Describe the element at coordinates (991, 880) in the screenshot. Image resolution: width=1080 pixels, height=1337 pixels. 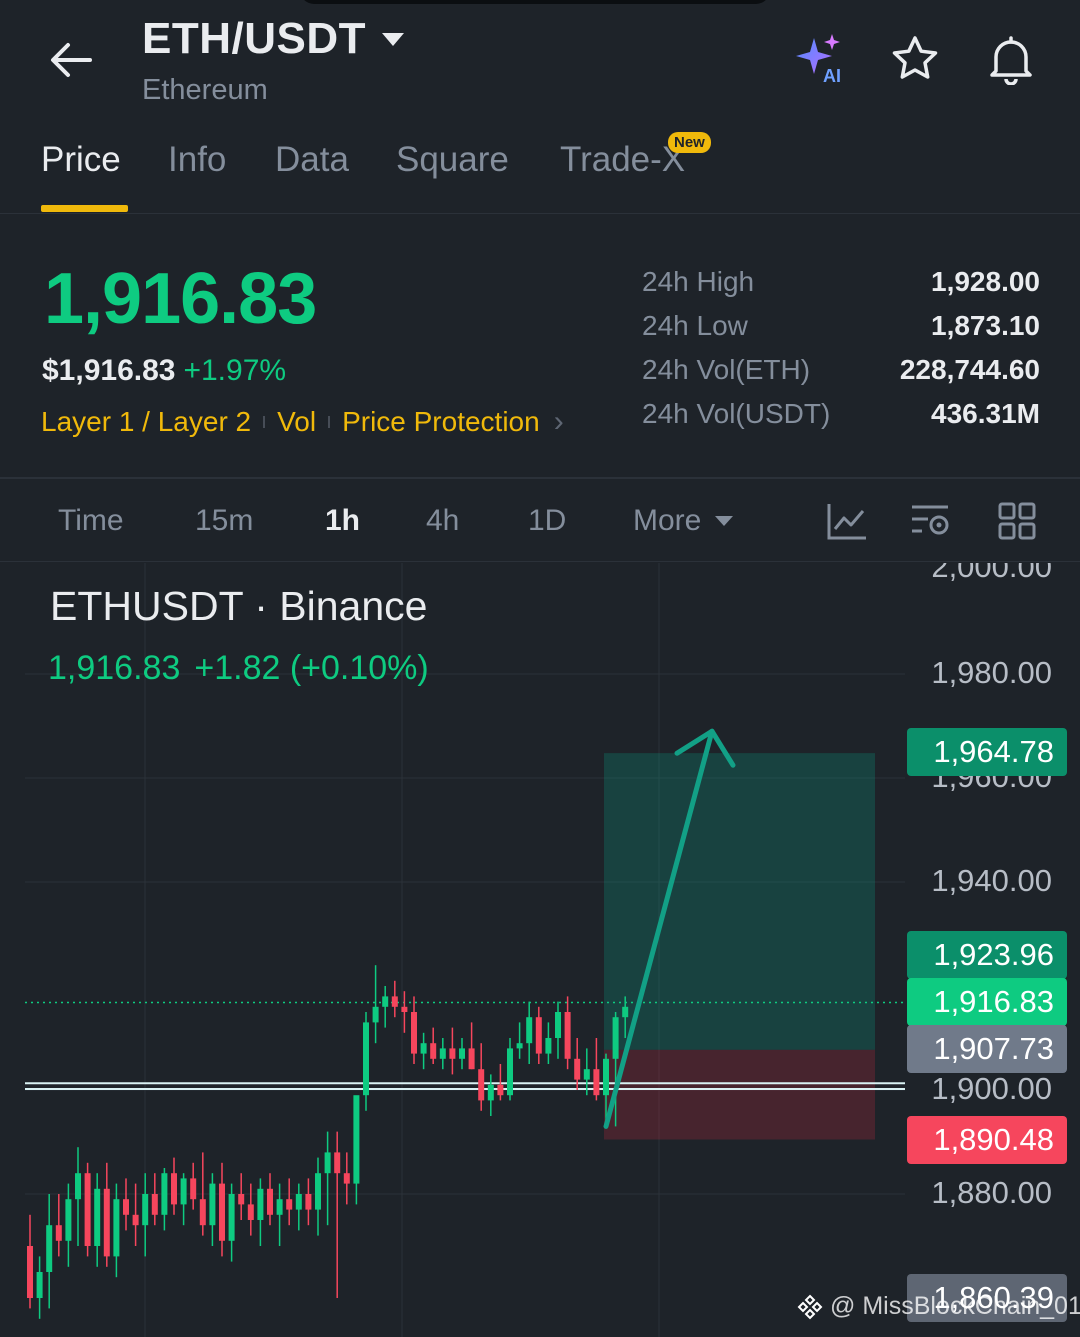
I see `y-axis-label: 1,940.00` at that location.